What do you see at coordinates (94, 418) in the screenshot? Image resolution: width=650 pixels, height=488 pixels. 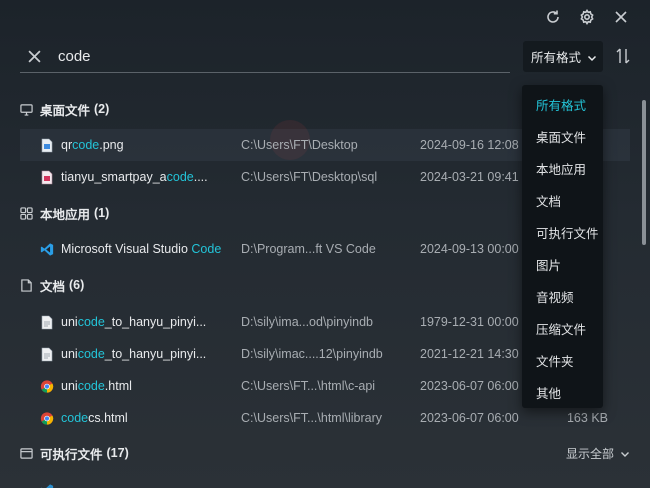 I see `file-name: codecs.html` at bounding box center [94, 418].